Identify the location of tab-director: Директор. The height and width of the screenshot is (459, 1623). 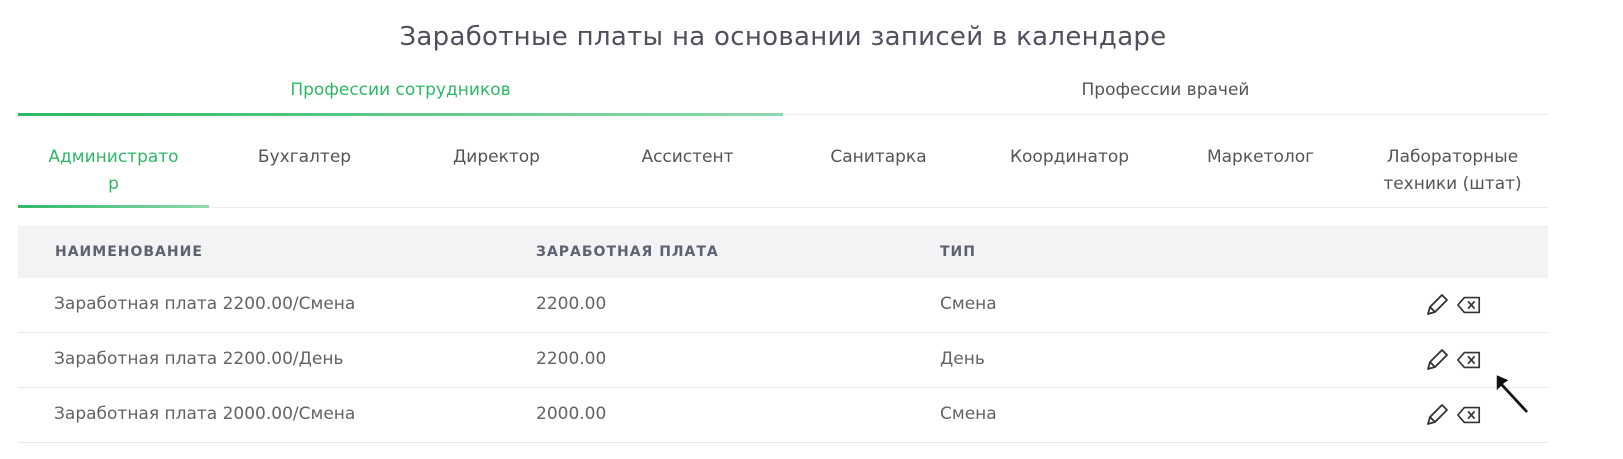
(496, 157).